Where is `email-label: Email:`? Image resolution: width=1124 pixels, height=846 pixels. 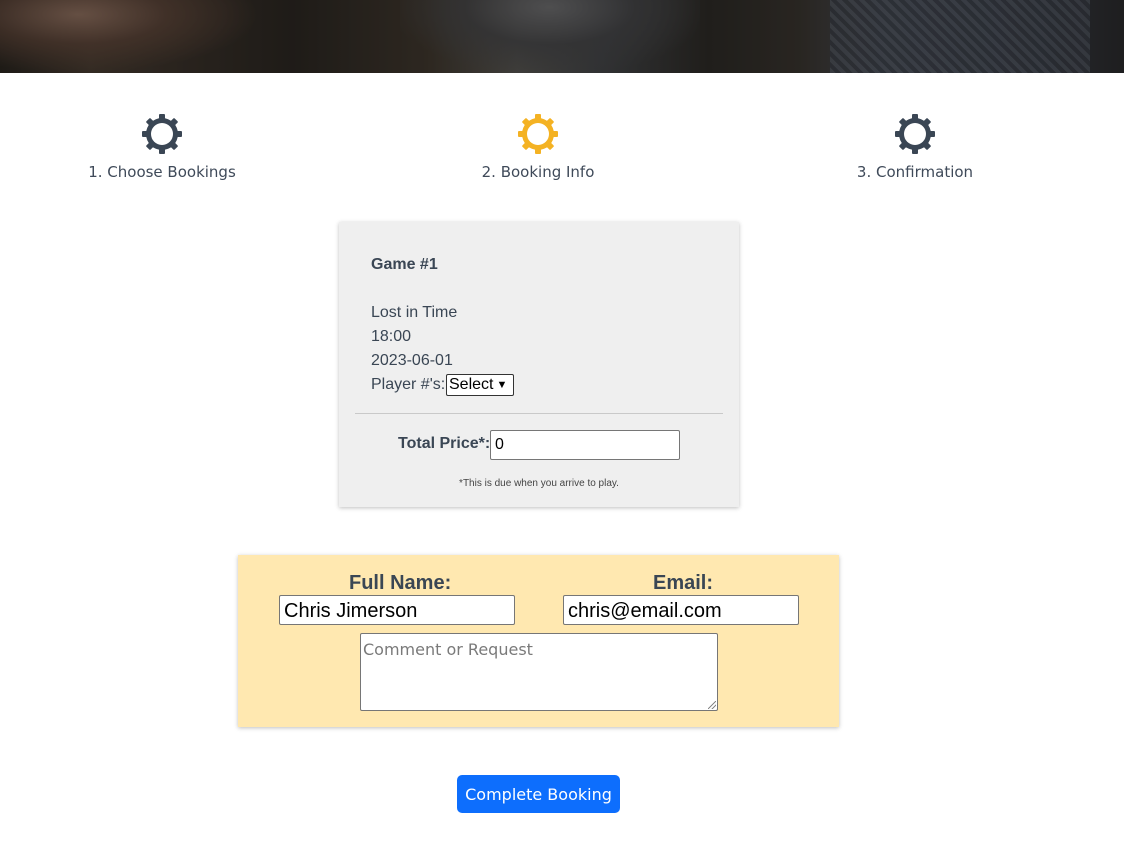
email-label: Email: is located at coordinates (683, 583).